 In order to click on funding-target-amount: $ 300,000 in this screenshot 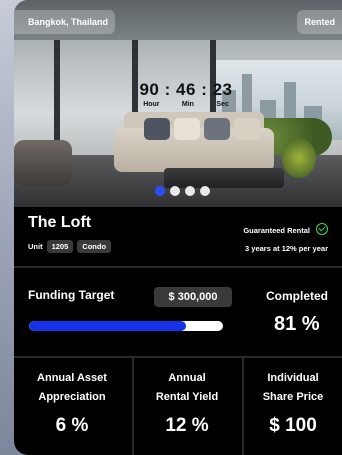, I will do `click(193, 297)`.